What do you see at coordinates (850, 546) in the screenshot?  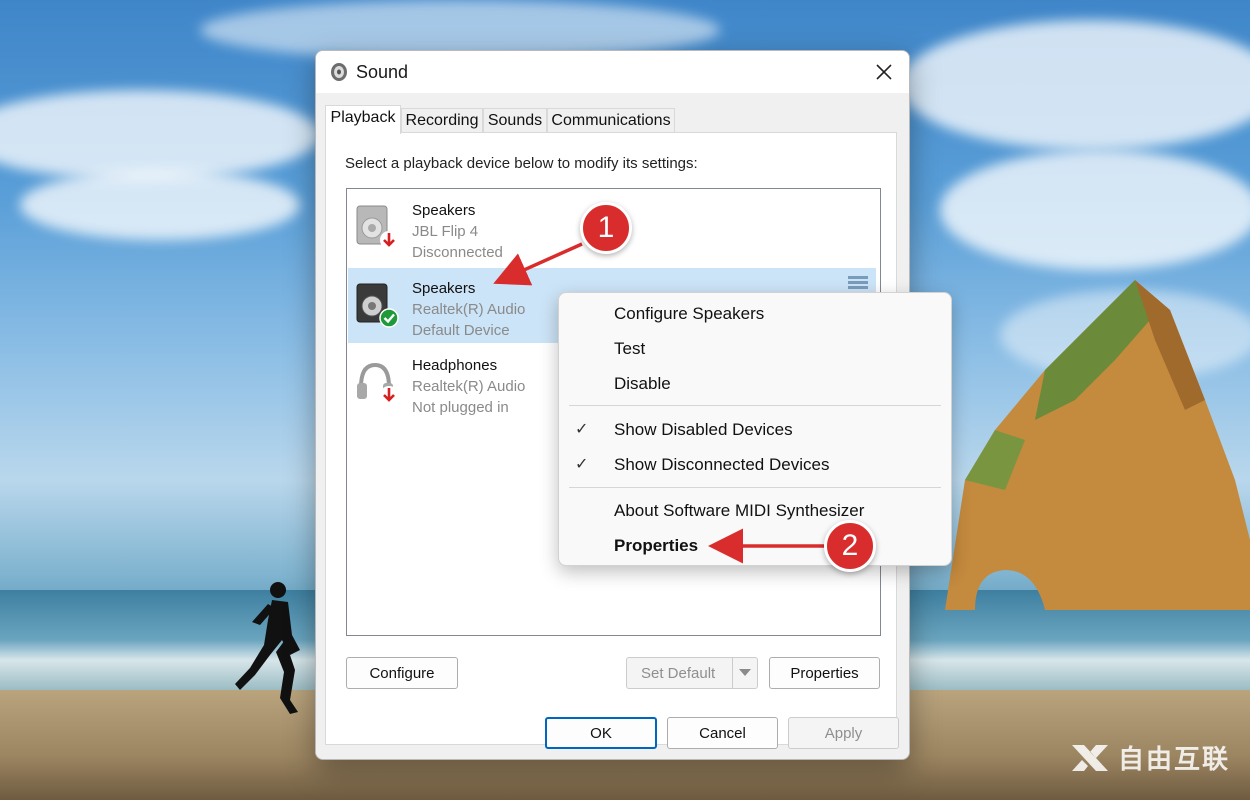 I see `annotation-badge-2: 2` at bounding box center [850, 546].